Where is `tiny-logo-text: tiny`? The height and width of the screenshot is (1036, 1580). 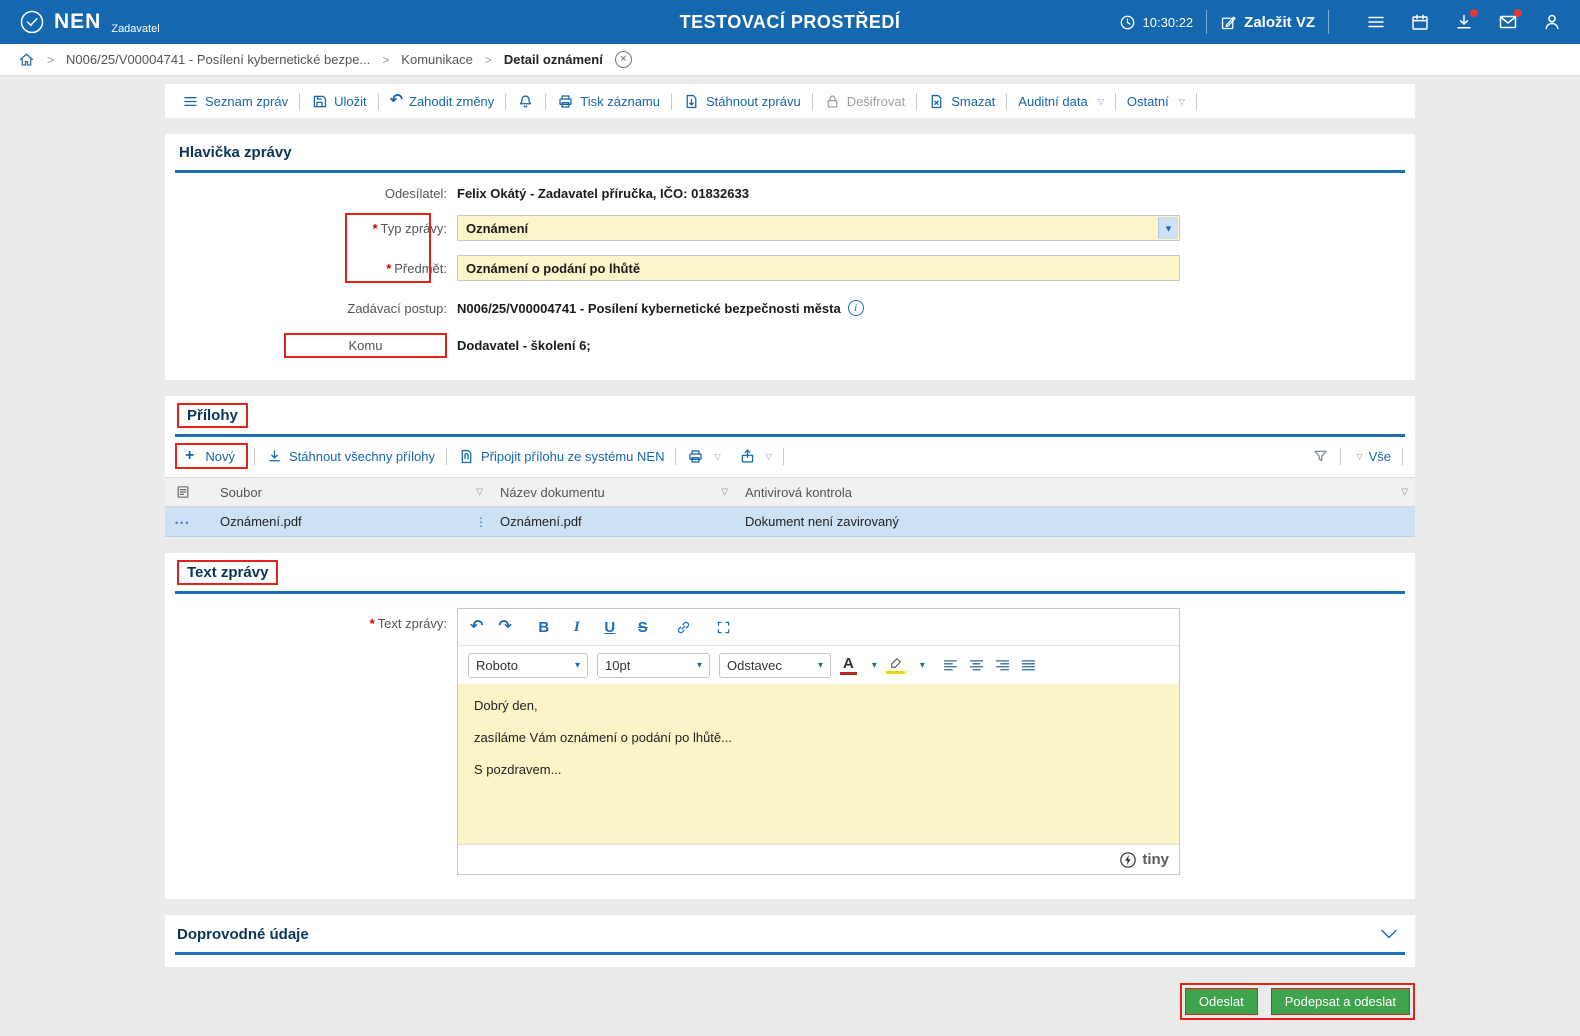
tiny-logo-text: tiny is located at coordinates (1155, 859).